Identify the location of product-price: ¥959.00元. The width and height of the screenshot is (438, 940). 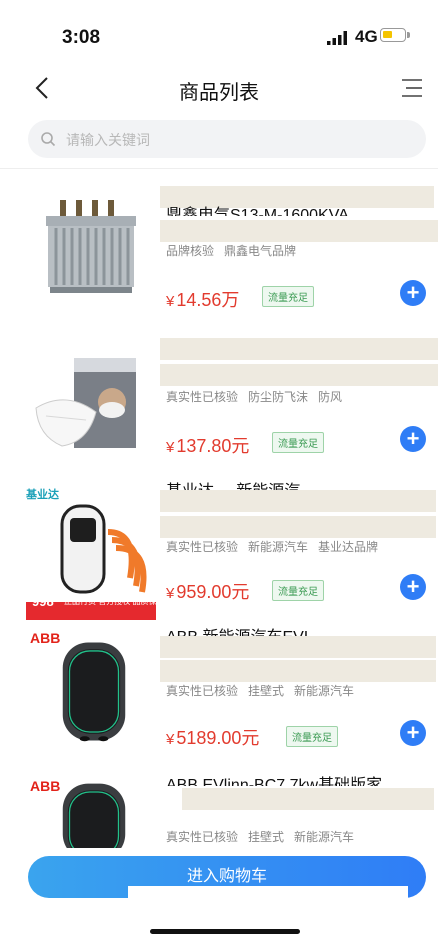
(207, 591).